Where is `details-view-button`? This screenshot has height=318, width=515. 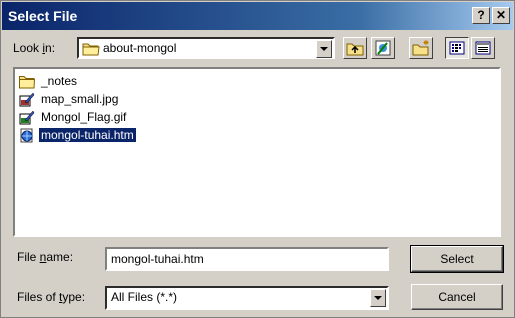 details-view-button is located at coordinates (483, 48).